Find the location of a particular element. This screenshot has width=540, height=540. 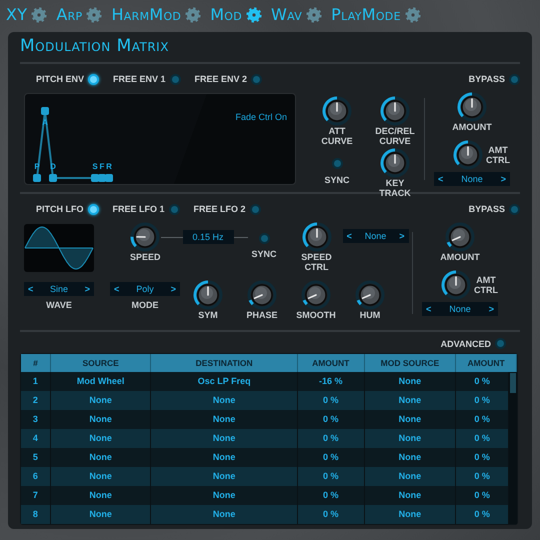

selector: < Poly > is located at coordinates (145, 289).